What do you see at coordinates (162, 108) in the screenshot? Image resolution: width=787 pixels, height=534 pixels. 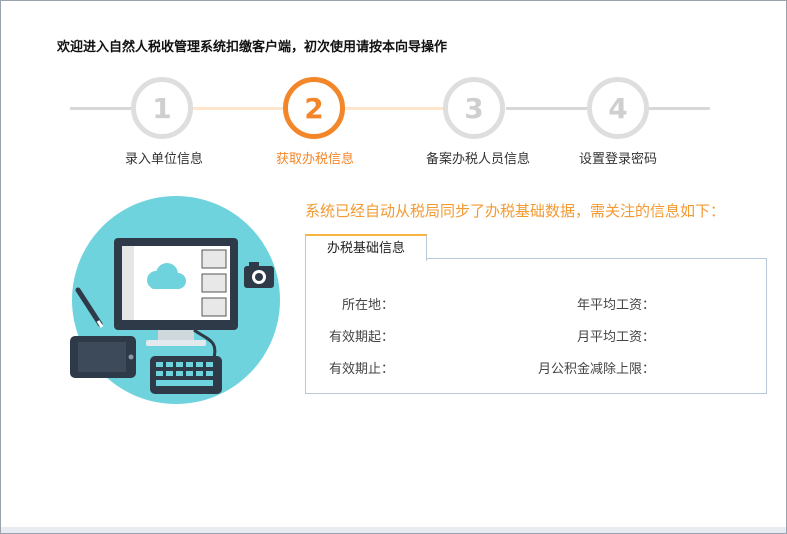 I see `step-1-circle: 1` at bounding box center [162, 108].